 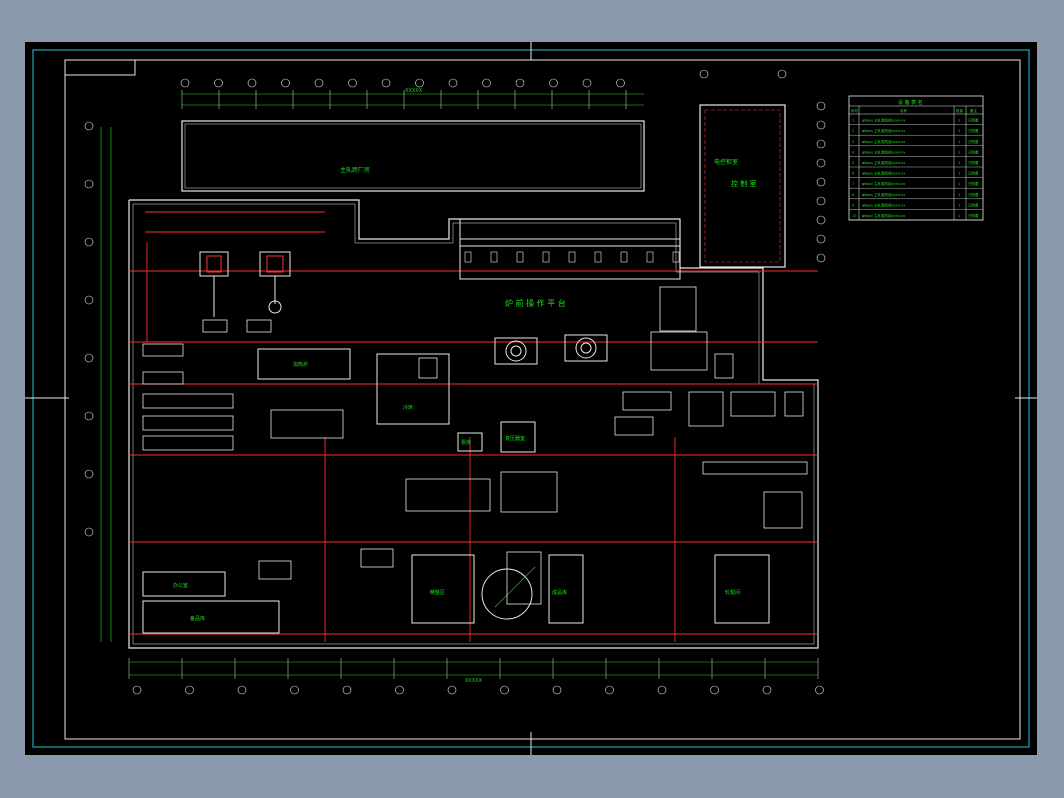 What do you see at coordinates (853, 174) in the screenshot?
I see `table-row-no: 6` at bounding box center [853, 174].